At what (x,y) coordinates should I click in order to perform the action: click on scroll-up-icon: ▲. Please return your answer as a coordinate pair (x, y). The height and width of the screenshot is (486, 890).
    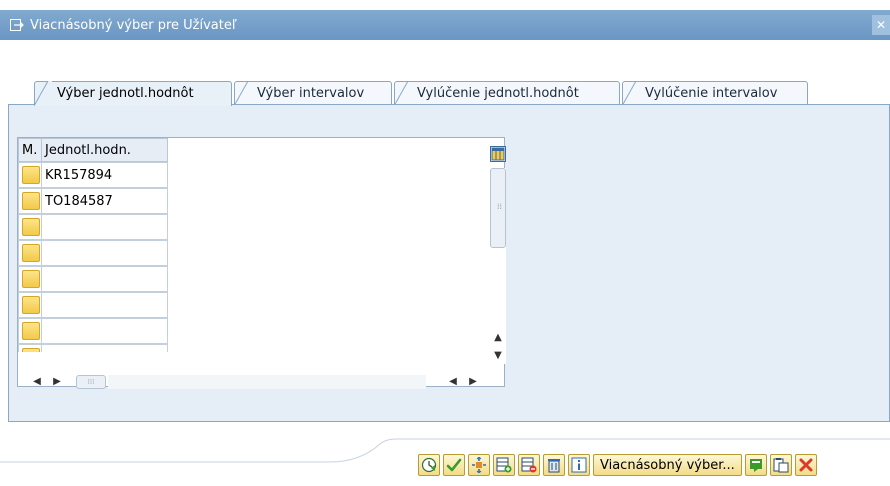
    Looking at the image, I should click on (498, 338).